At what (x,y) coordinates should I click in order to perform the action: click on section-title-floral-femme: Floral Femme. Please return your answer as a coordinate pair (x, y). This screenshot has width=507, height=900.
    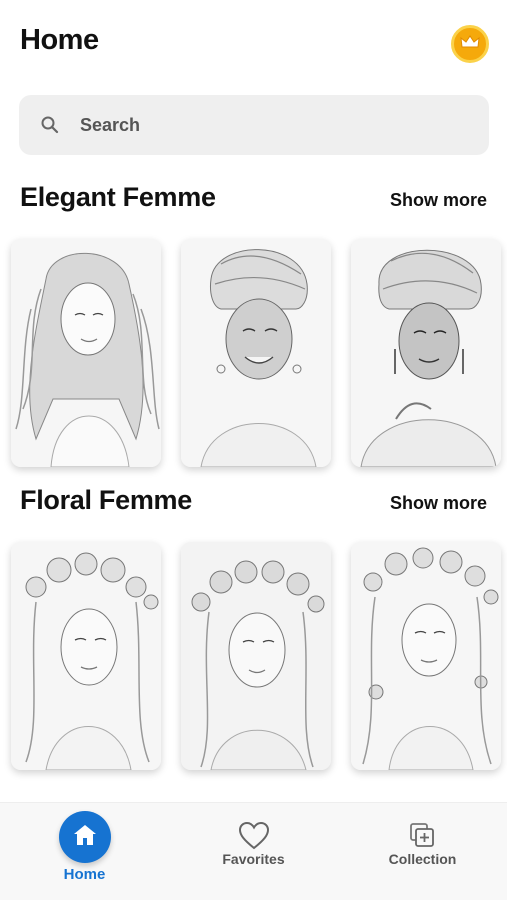
    Looking at the image, I should click on (106, 500).